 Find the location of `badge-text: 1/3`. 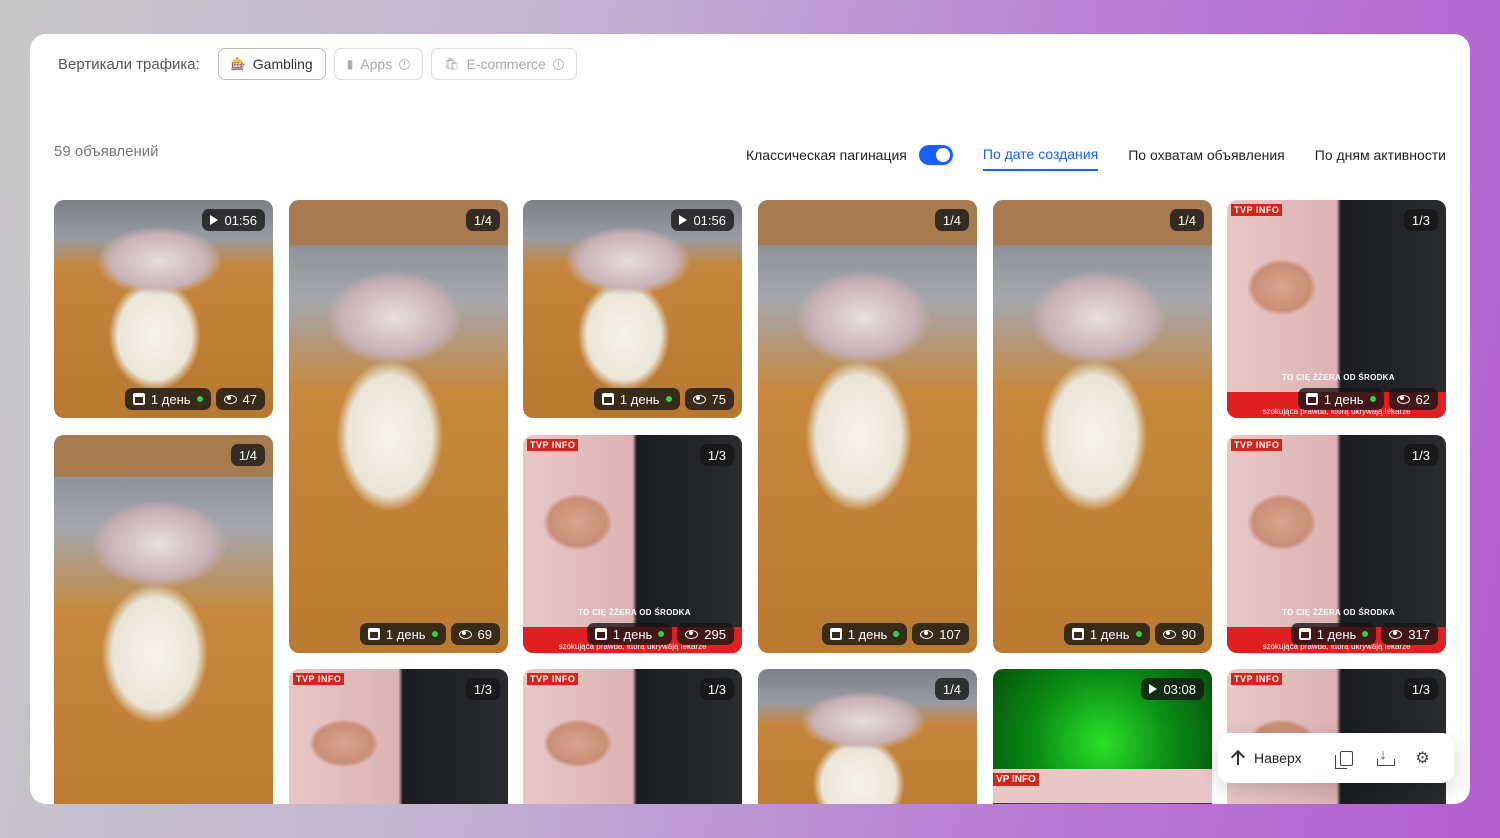

badge-text: 1/3 is located at coordinates (482, 689).